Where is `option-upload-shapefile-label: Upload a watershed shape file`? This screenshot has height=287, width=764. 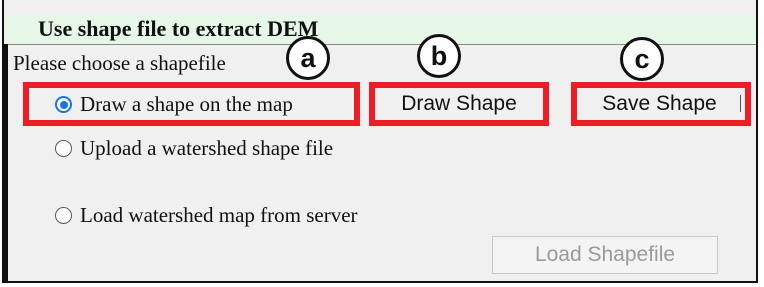
option-upload-shapefile-label: Upload a watershed shape file is located at coordinates (207, 148).